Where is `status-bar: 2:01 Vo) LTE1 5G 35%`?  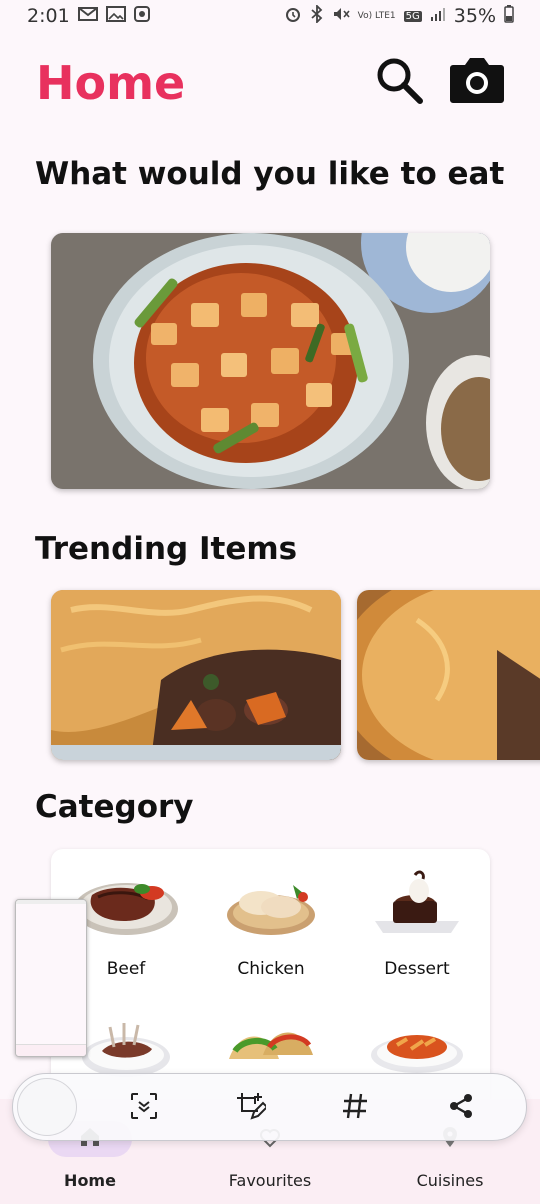
status-bar: 2:01 Vo) LTE1 5G 35% is located at coordinates (270, 16).